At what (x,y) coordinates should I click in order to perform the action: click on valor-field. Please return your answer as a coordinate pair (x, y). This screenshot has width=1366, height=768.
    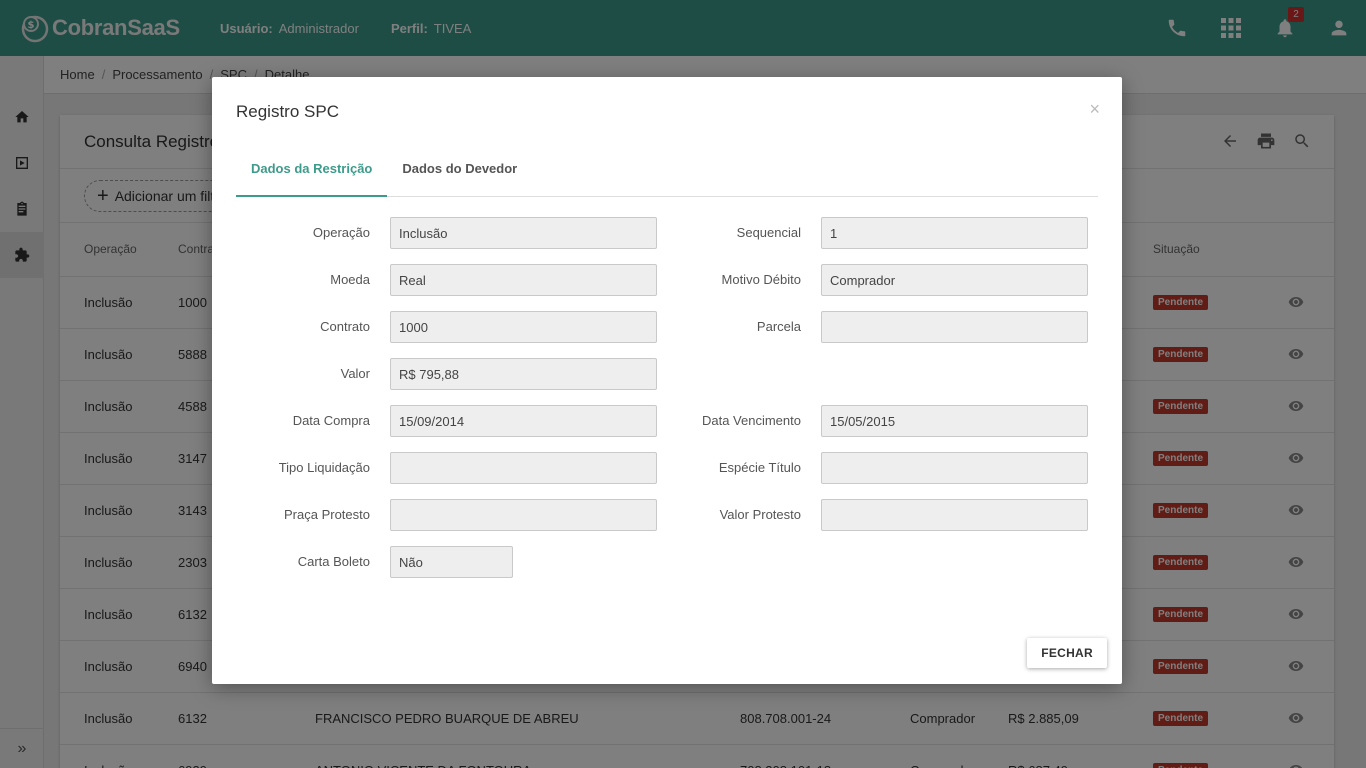
    Looking at the image, I should click on (523, 374).